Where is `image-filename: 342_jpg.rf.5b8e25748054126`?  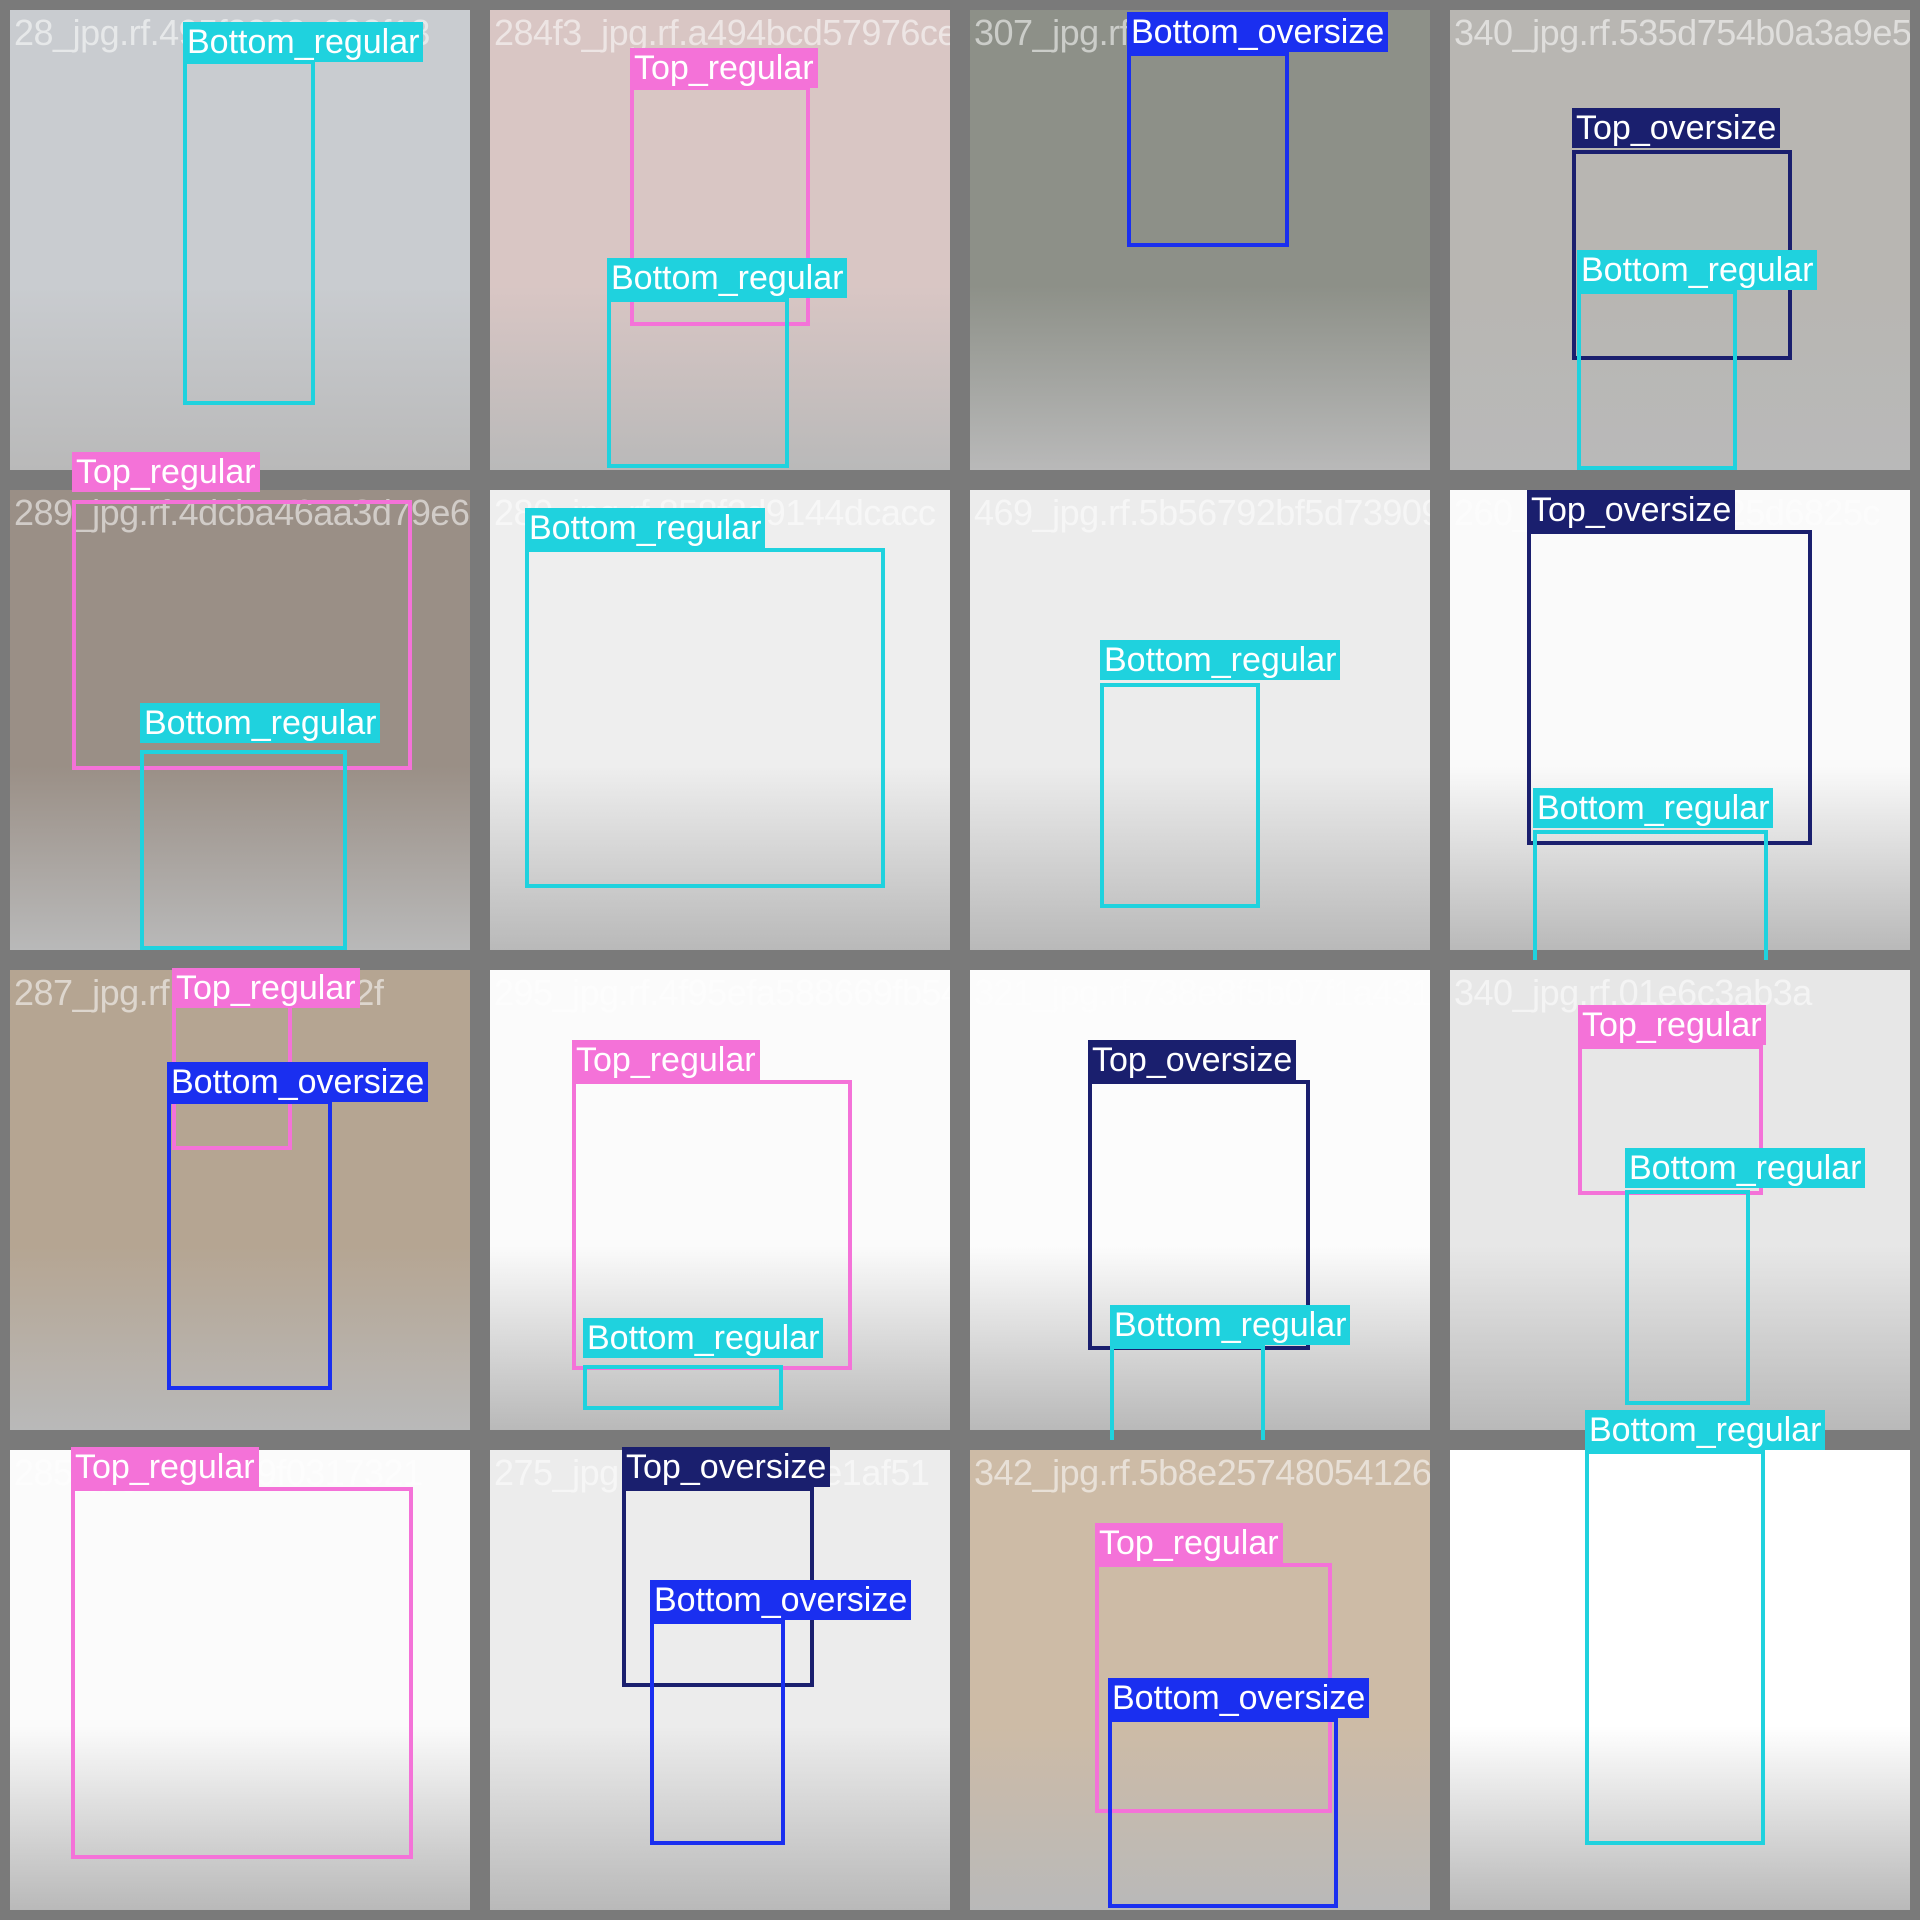 image-filename: 342_jpg.rf.5b8e25748054126 is located at coordinates (1203, 1472).